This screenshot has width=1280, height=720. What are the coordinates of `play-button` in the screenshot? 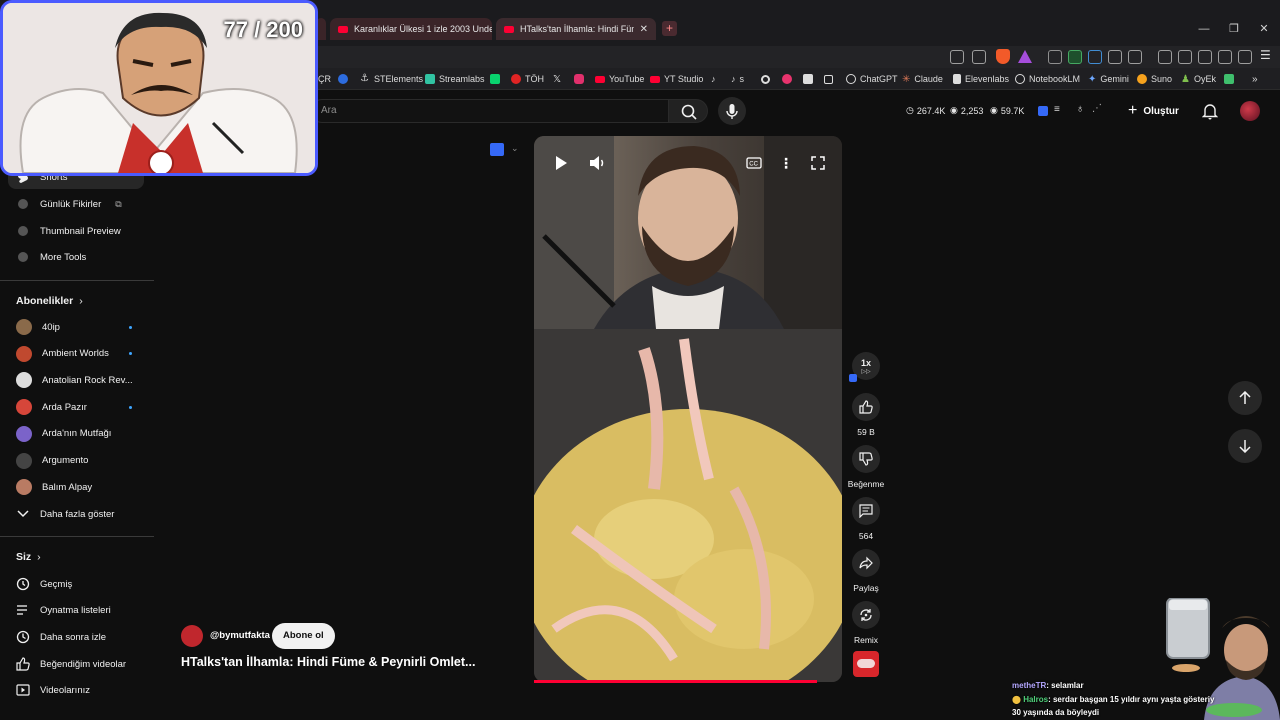 It's located at (561, 163).